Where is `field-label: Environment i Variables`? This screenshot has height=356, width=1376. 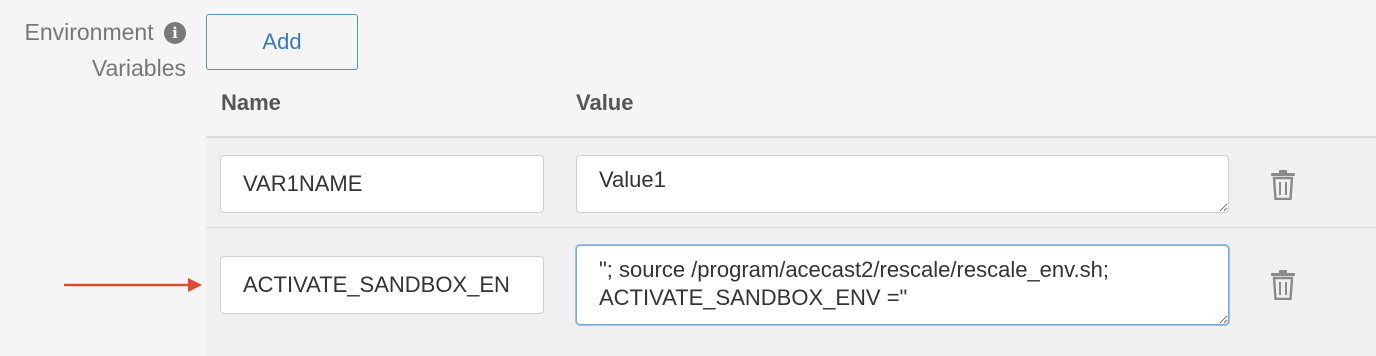
field-label: Environment i Variables is located at coordinates (93, 50).